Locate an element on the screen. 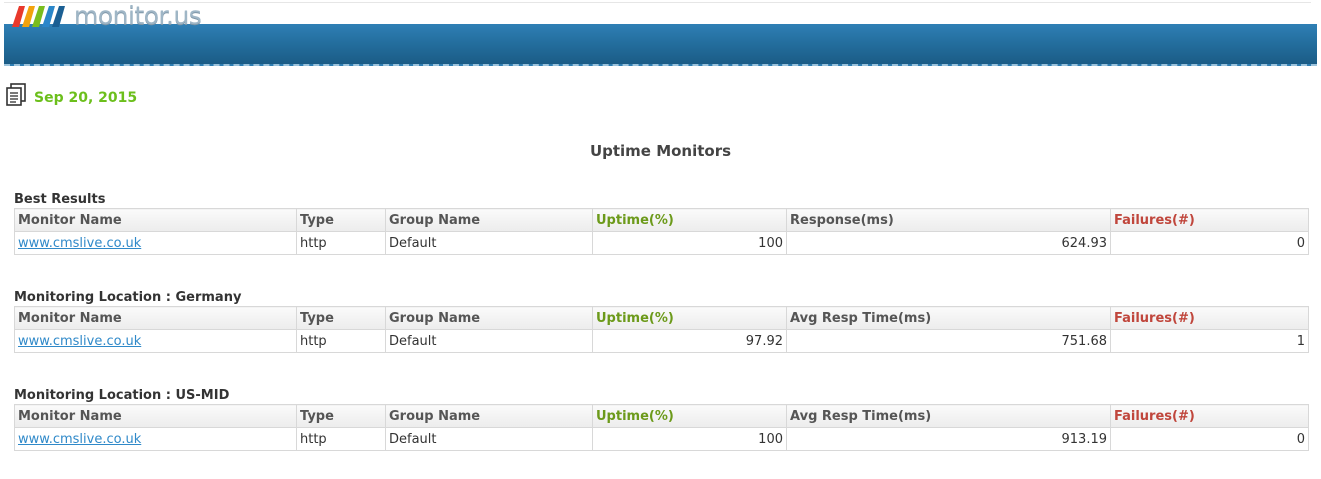 Image resolution: width=1321 pixels, height=479 pixels. response-cell: 624.93 is located at coordinates (948, 243).